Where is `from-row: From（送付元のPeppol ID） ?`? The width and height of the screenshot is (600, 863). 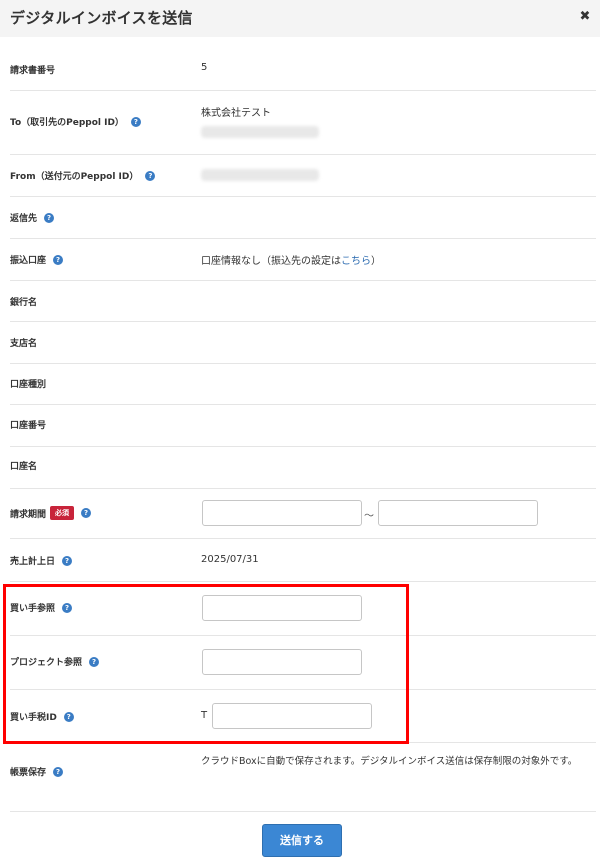 from-row: From（送付元のPeppol ID） ? is located at coordinates (303, 176).